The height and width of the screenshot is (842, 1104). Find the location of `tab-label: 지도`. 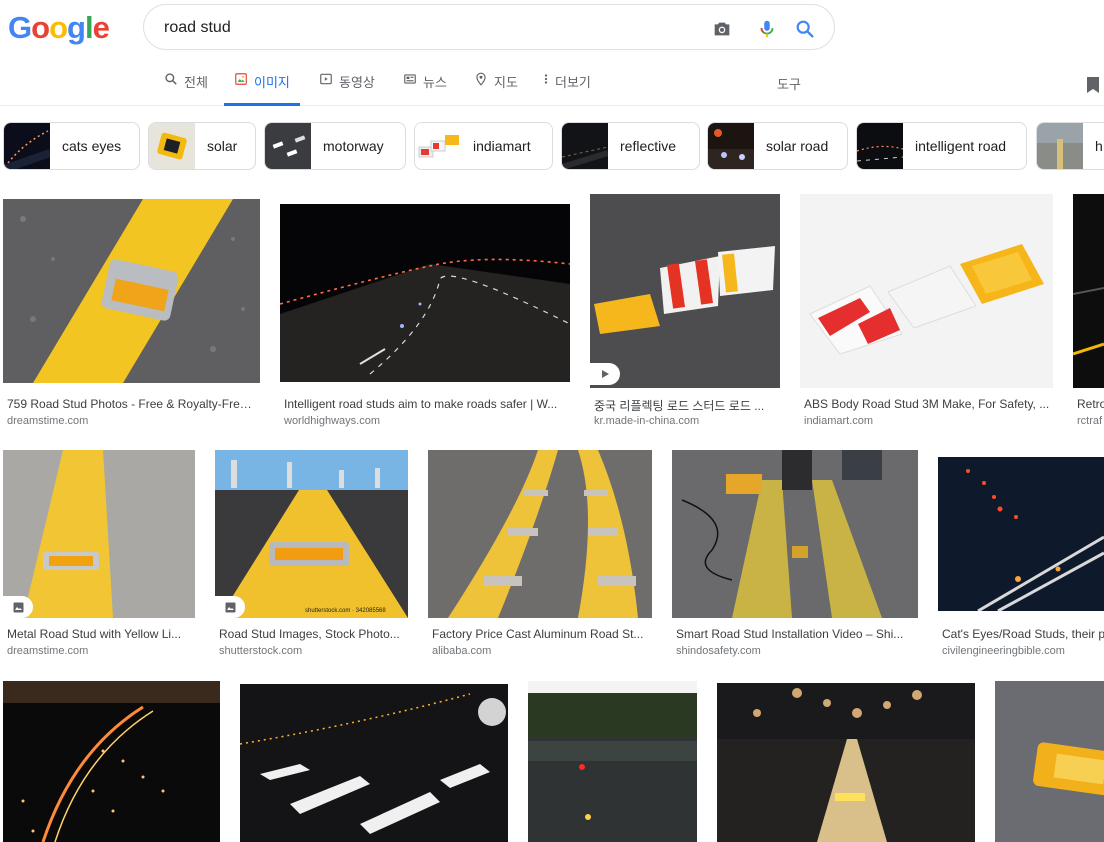

tab-label: 지도 is located at coordinates (506, 82).